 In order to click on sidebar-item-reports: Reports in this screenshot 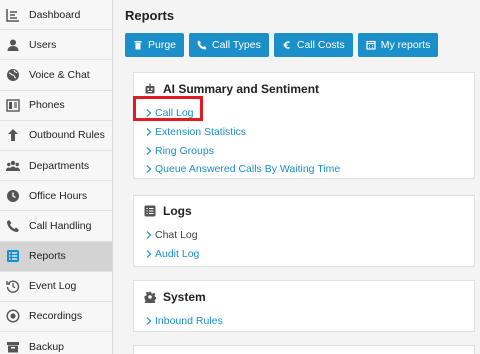, I will do `click(56, 256)`.